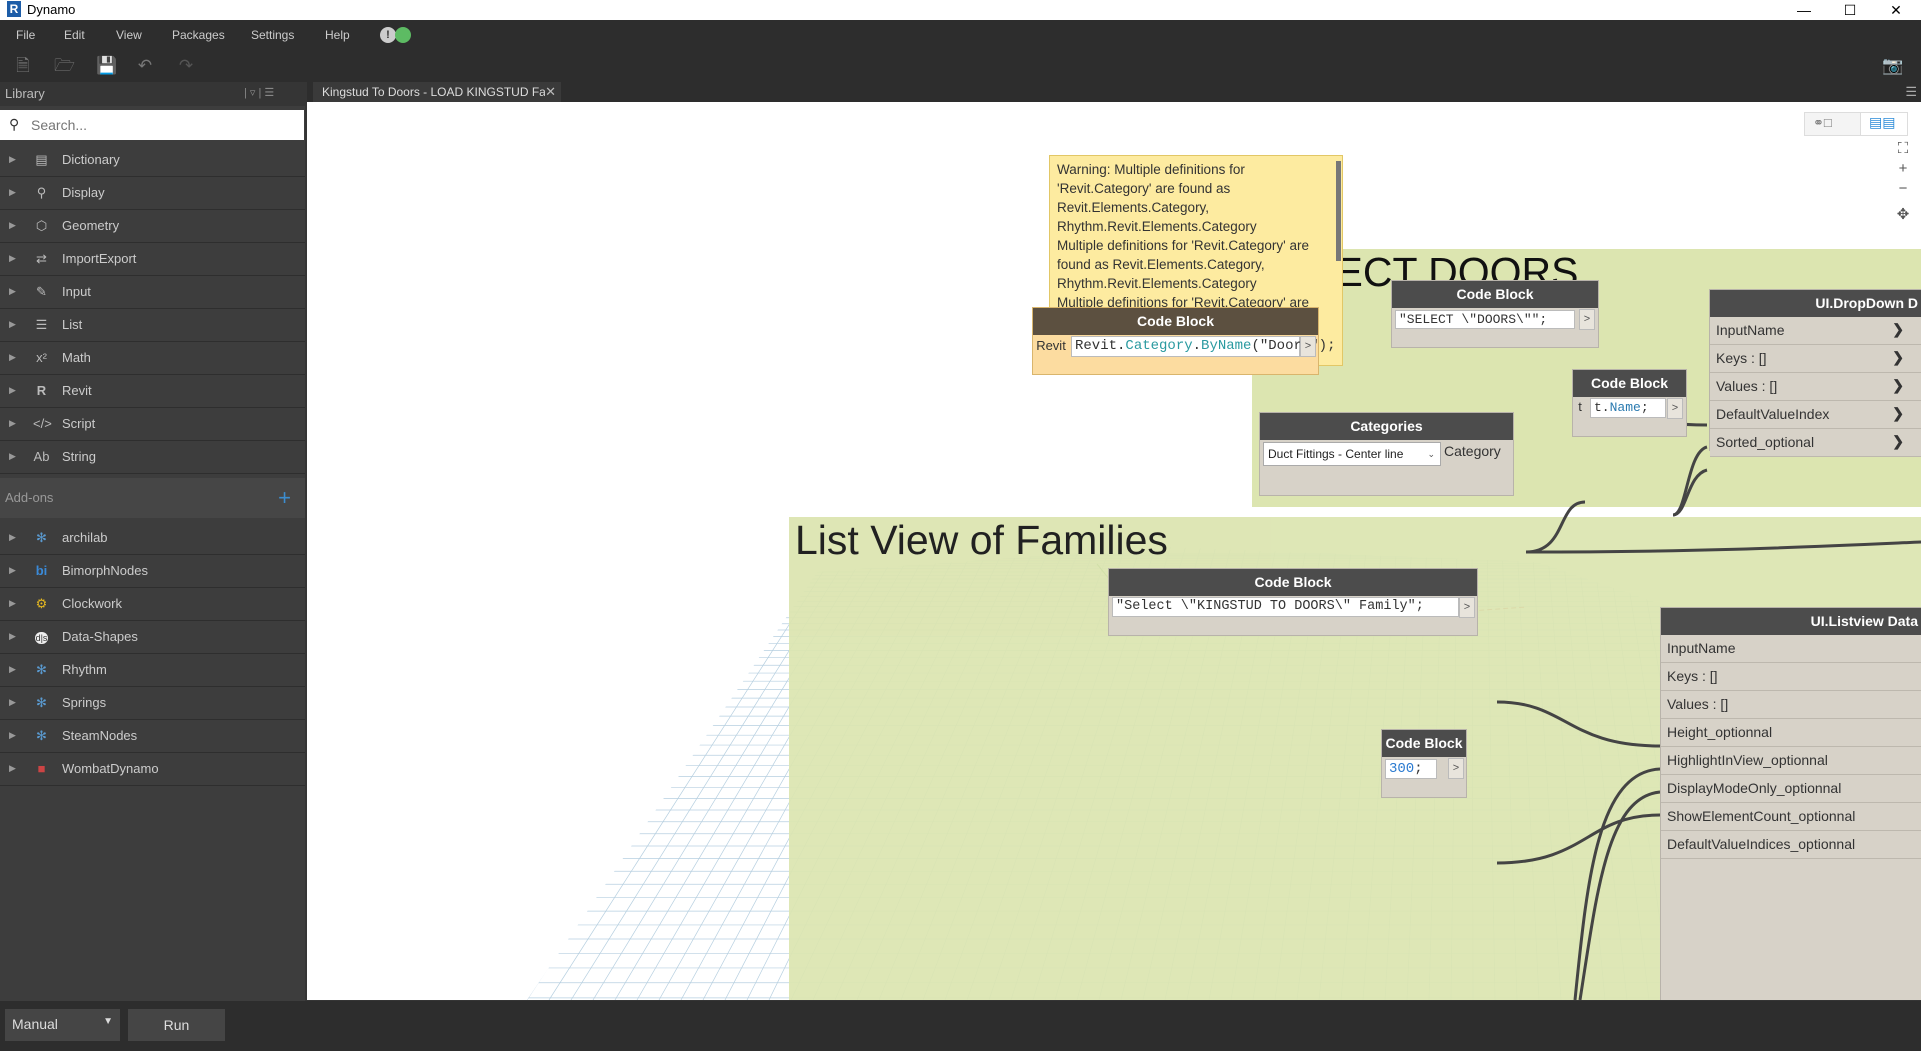 This screenshot has height=1051, width=1921. I want to click on undo-icon: ↶, so click(145, 66).